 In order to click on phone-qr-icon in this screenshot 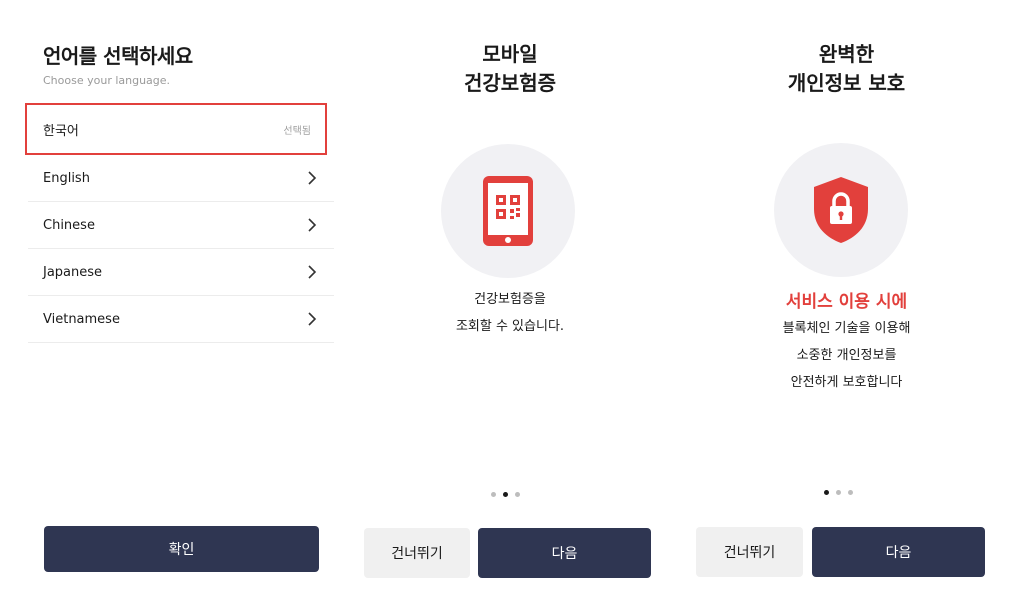, I will do `click(508, 211)`.